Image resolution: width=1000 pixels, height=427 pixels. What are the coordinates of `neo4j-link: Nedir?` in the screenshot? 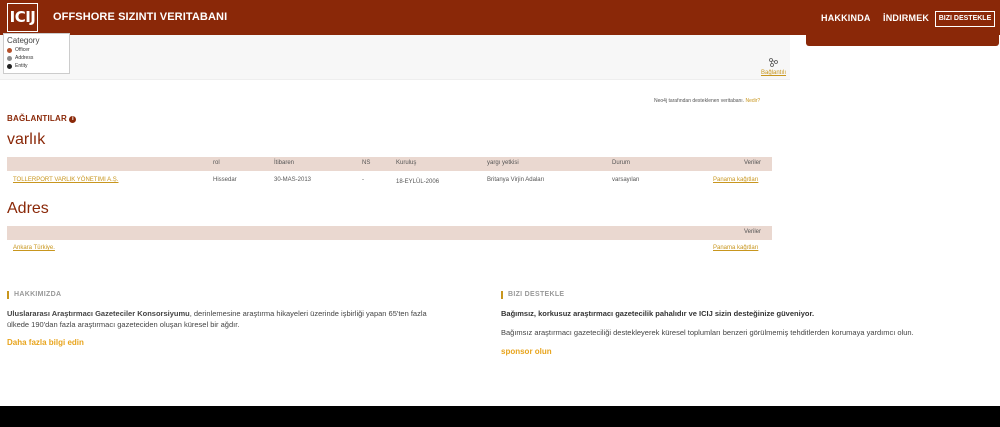 It's located at (752, 101).